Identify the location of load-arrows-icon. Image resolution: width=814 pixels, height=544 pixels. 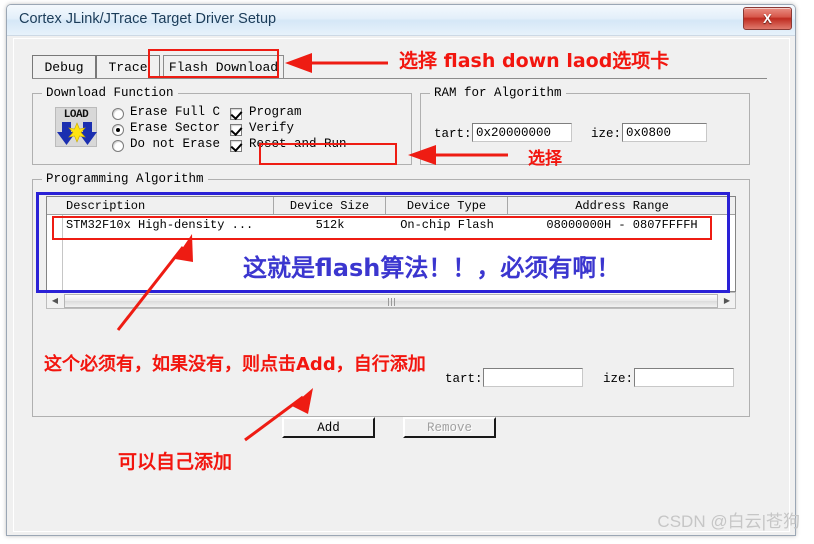
(77, 133).